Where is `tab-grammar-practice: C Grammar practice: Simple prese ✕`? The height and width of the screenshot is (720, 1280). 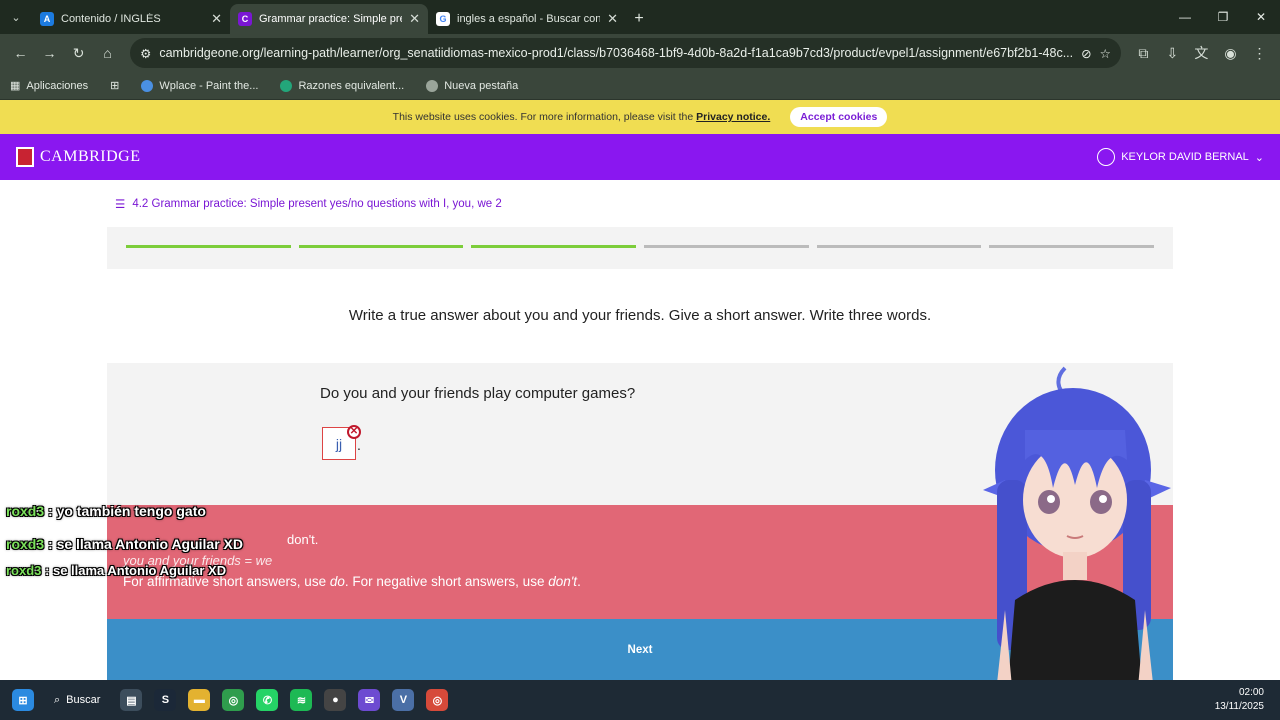 tab-grammar-practice: C Grammar practice: Simple prese ✕ is located at coordinates (329, 19).